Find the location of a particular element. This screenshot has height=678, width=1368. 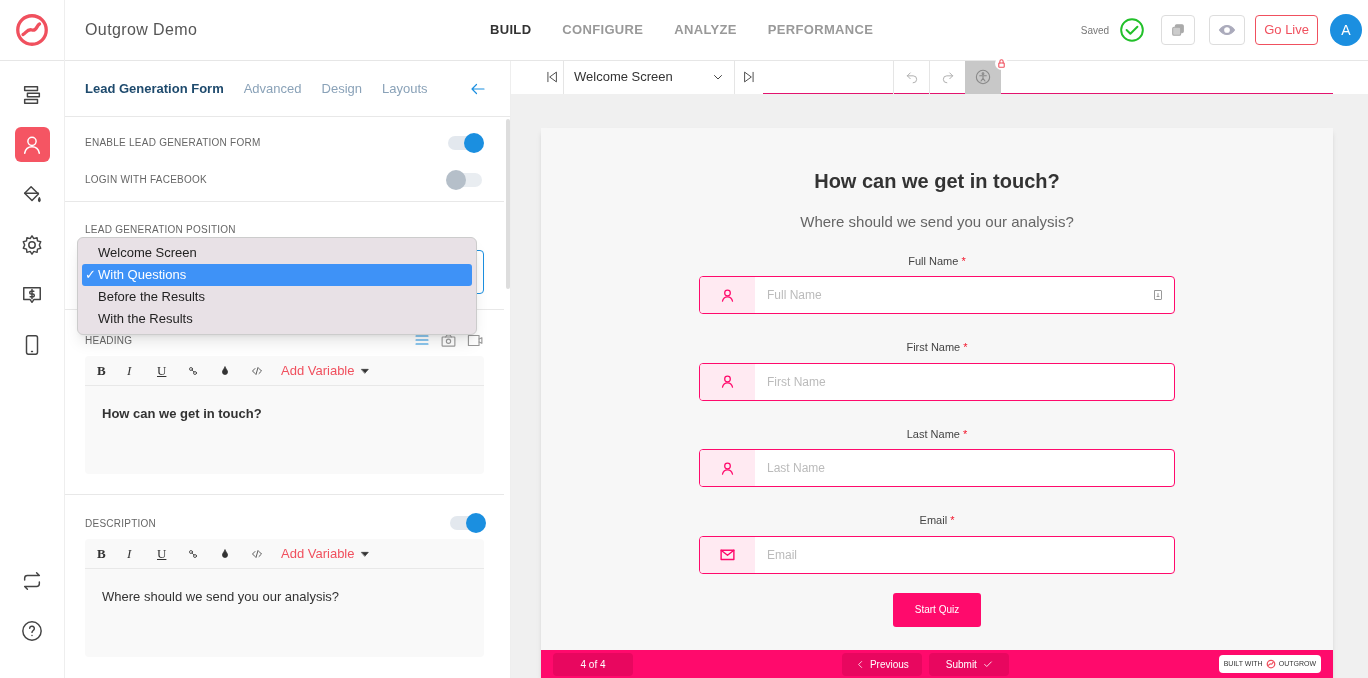

check-circle-icon is located at coordinates (1132, 30).